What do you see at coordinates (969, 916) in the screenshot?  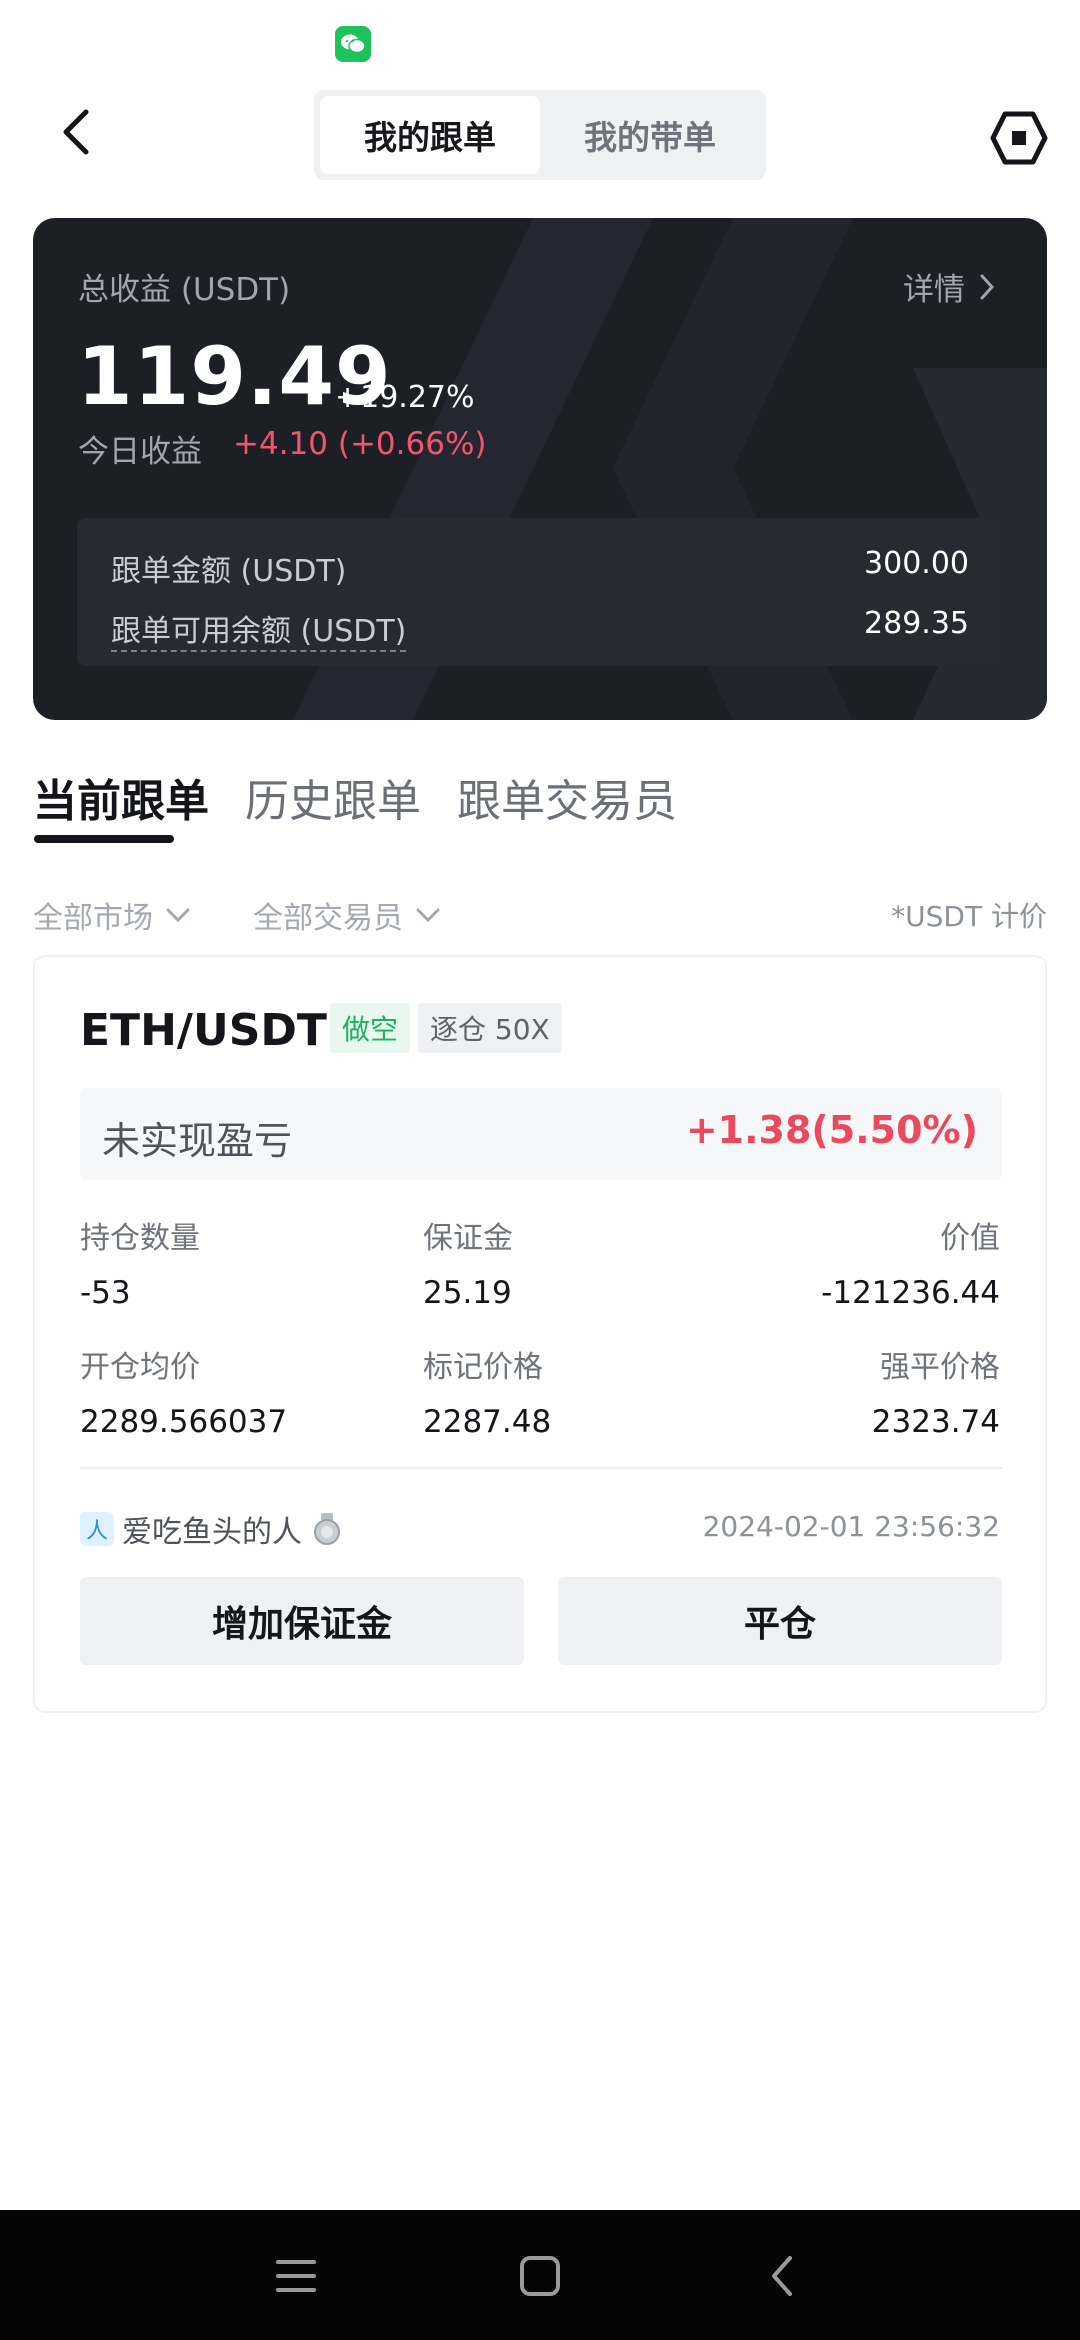 I see `usdt-pricing-note: *USDT 计价` at bounding box center [969, 916].